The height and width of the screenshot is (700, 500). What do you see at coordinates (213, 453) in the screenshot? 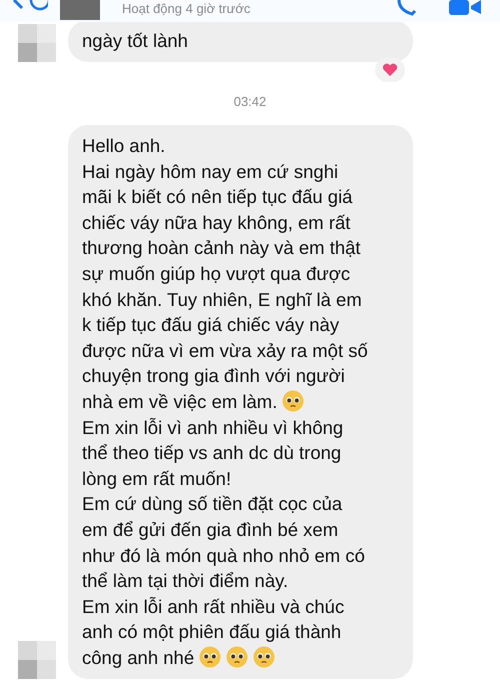
I see `message-text: Em xin lỗi vì anh nhiều vì không thể theo tiếp vs anh dc dù trong lòng em rất muốn!` at bounding box center [213, 453].